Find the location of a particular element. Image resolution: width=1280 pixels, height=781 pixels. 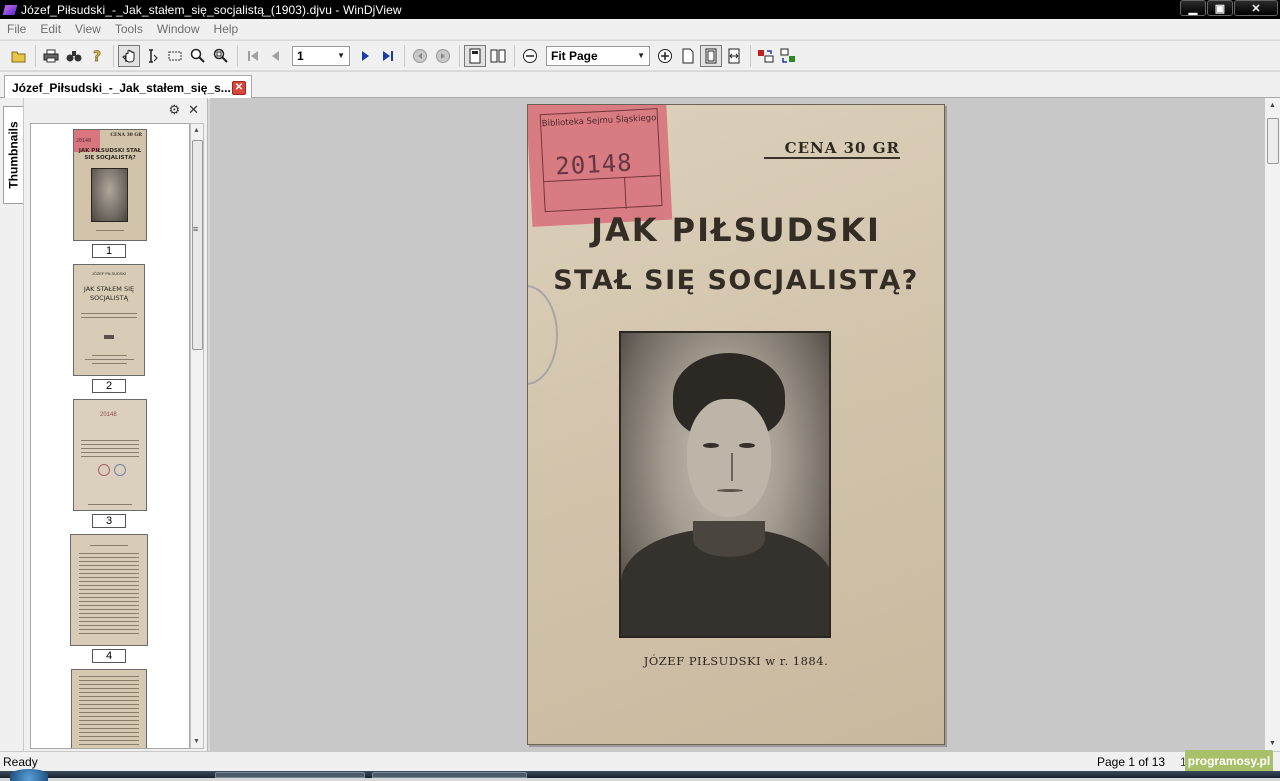

gear-icon: ⚙ is located at coordinates (174, 110).